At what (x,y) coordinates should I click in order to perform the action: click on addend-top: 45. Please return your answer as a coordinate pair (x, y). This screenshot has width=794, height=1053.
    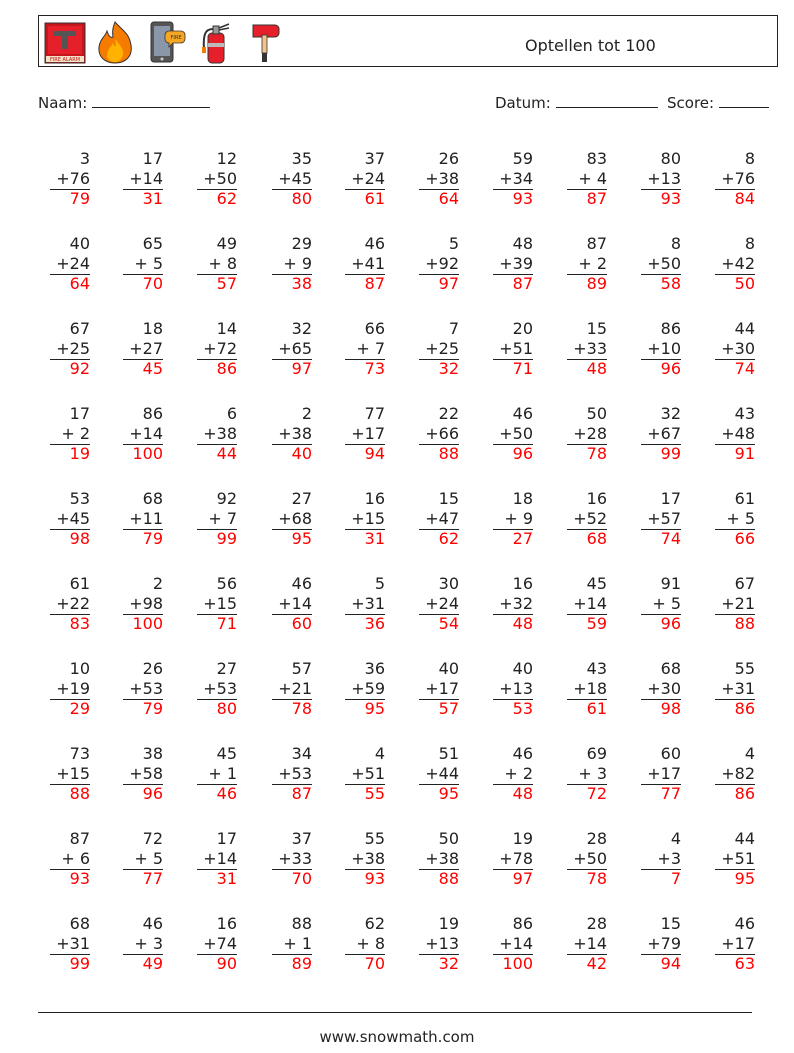
    Looking at the image, I should click on (226, 753).